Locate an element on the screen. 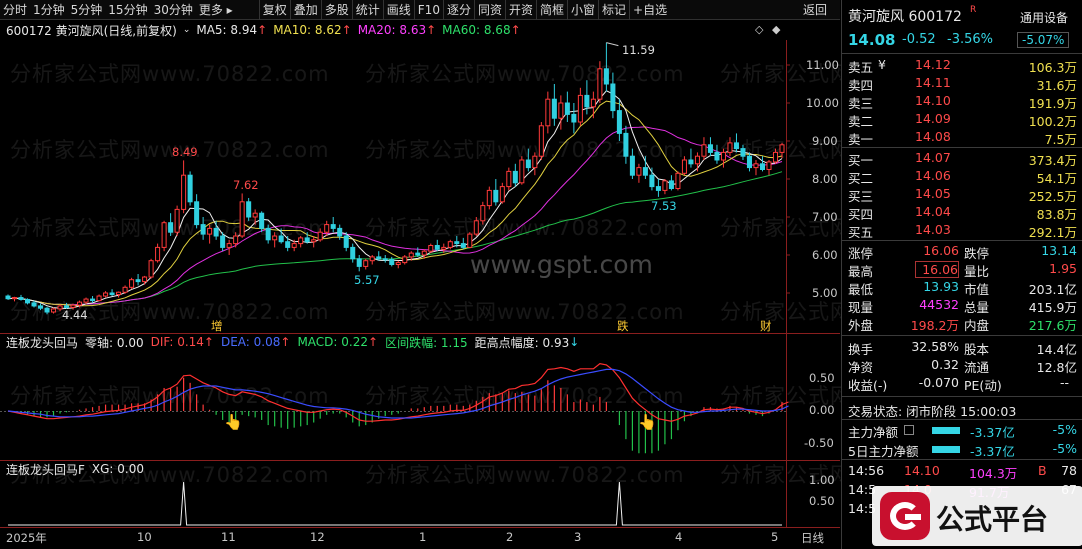 Image resolution: width=1082 pixels, height=549 pixels. date-axis-label: 10 is located at coordinates (144, 537).